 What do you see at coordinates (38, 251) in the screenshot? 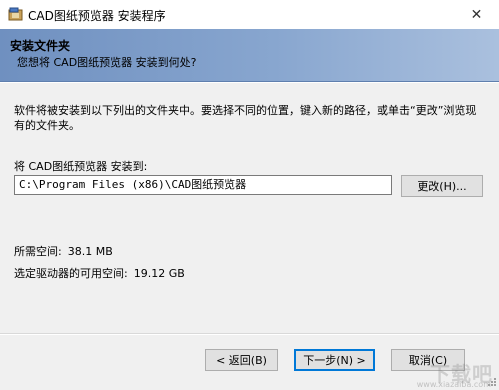
I see `required-space-label: 所需空间:` at bounding box center [38, 251].